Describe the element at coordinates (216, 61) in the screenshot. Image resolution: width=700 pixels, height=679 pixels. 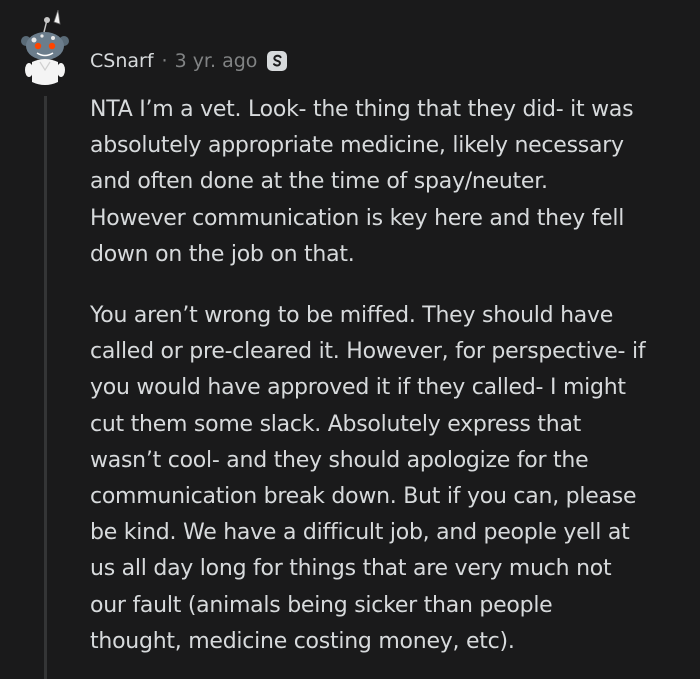
I see `comment-timestamp: 3 yr. ago` at that location.